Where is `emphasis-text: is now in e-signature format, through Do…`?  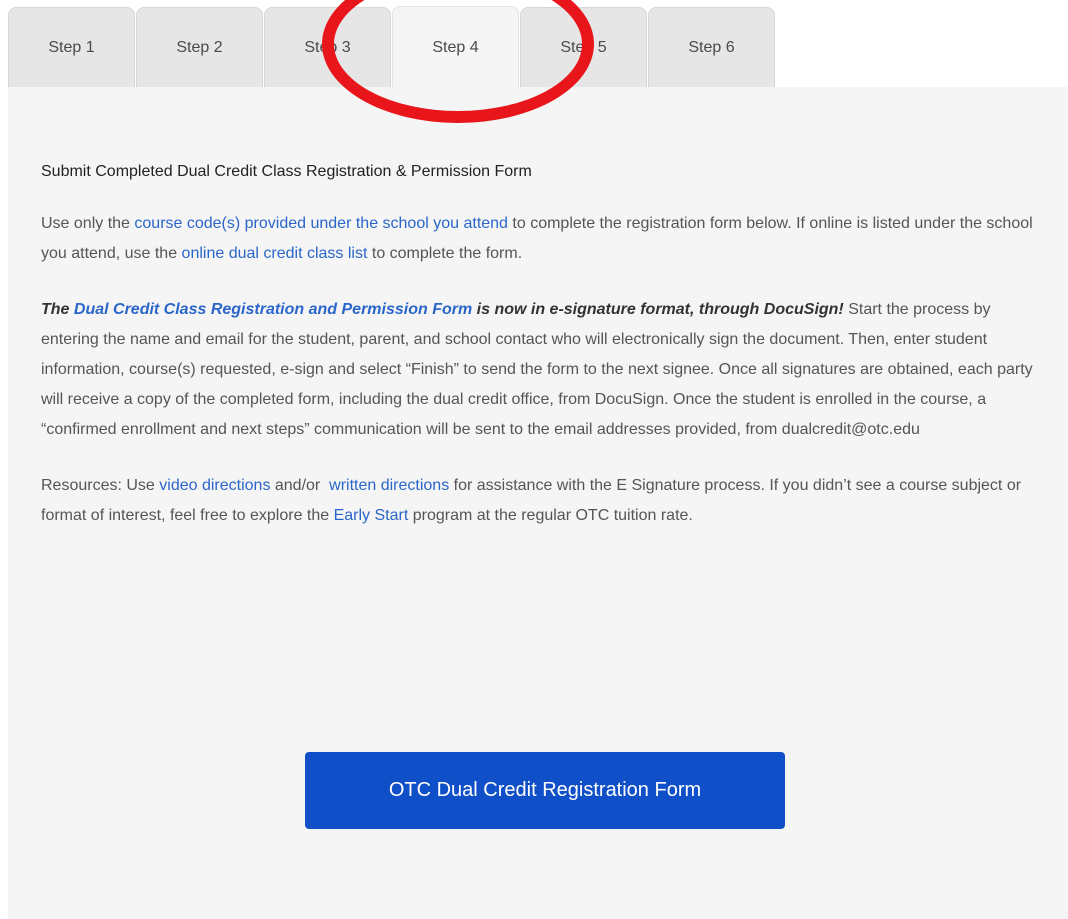
emphasis-text: is now in e-signature format, through Do… is located at coordinates (658, 309).